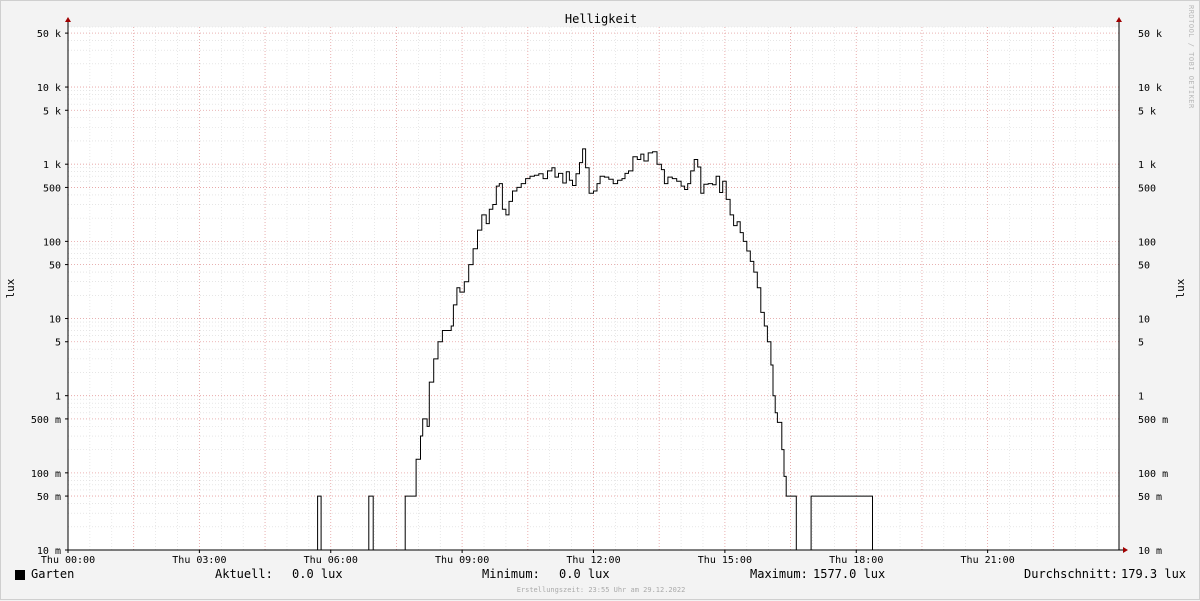  What do you see at coordinates (593, 560) in the screenshot?
I see `x-tick-label: Thu 12:00` at bounding box center [593, 560].